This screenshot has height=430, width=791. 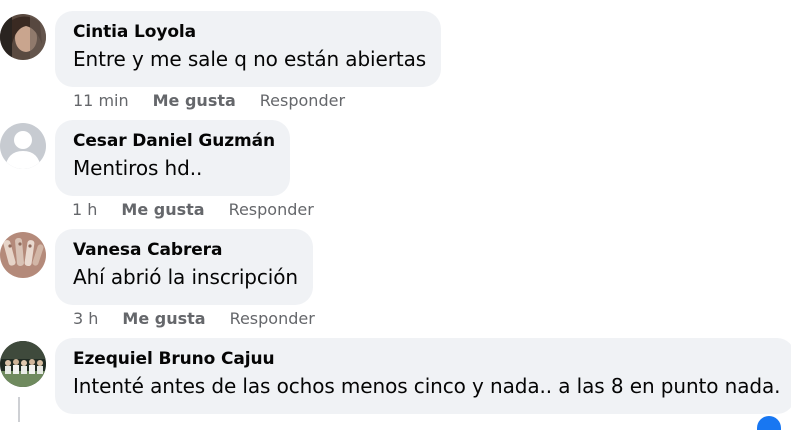 What do you see at coordinates (769, 423) in the screenshot?
I see `reaction-badge-icon` at bounding box center [769, 423].